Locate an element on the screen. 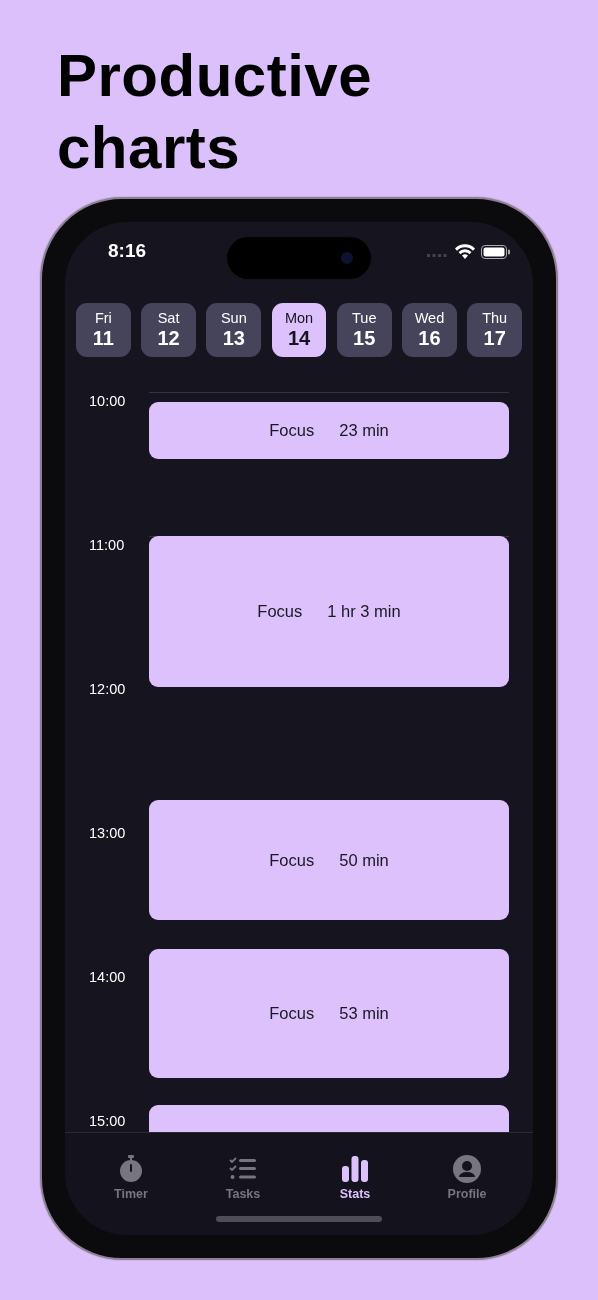 The image size is (598, 1300). day-tab: Fri 11 is located at coordinates (103, 330).